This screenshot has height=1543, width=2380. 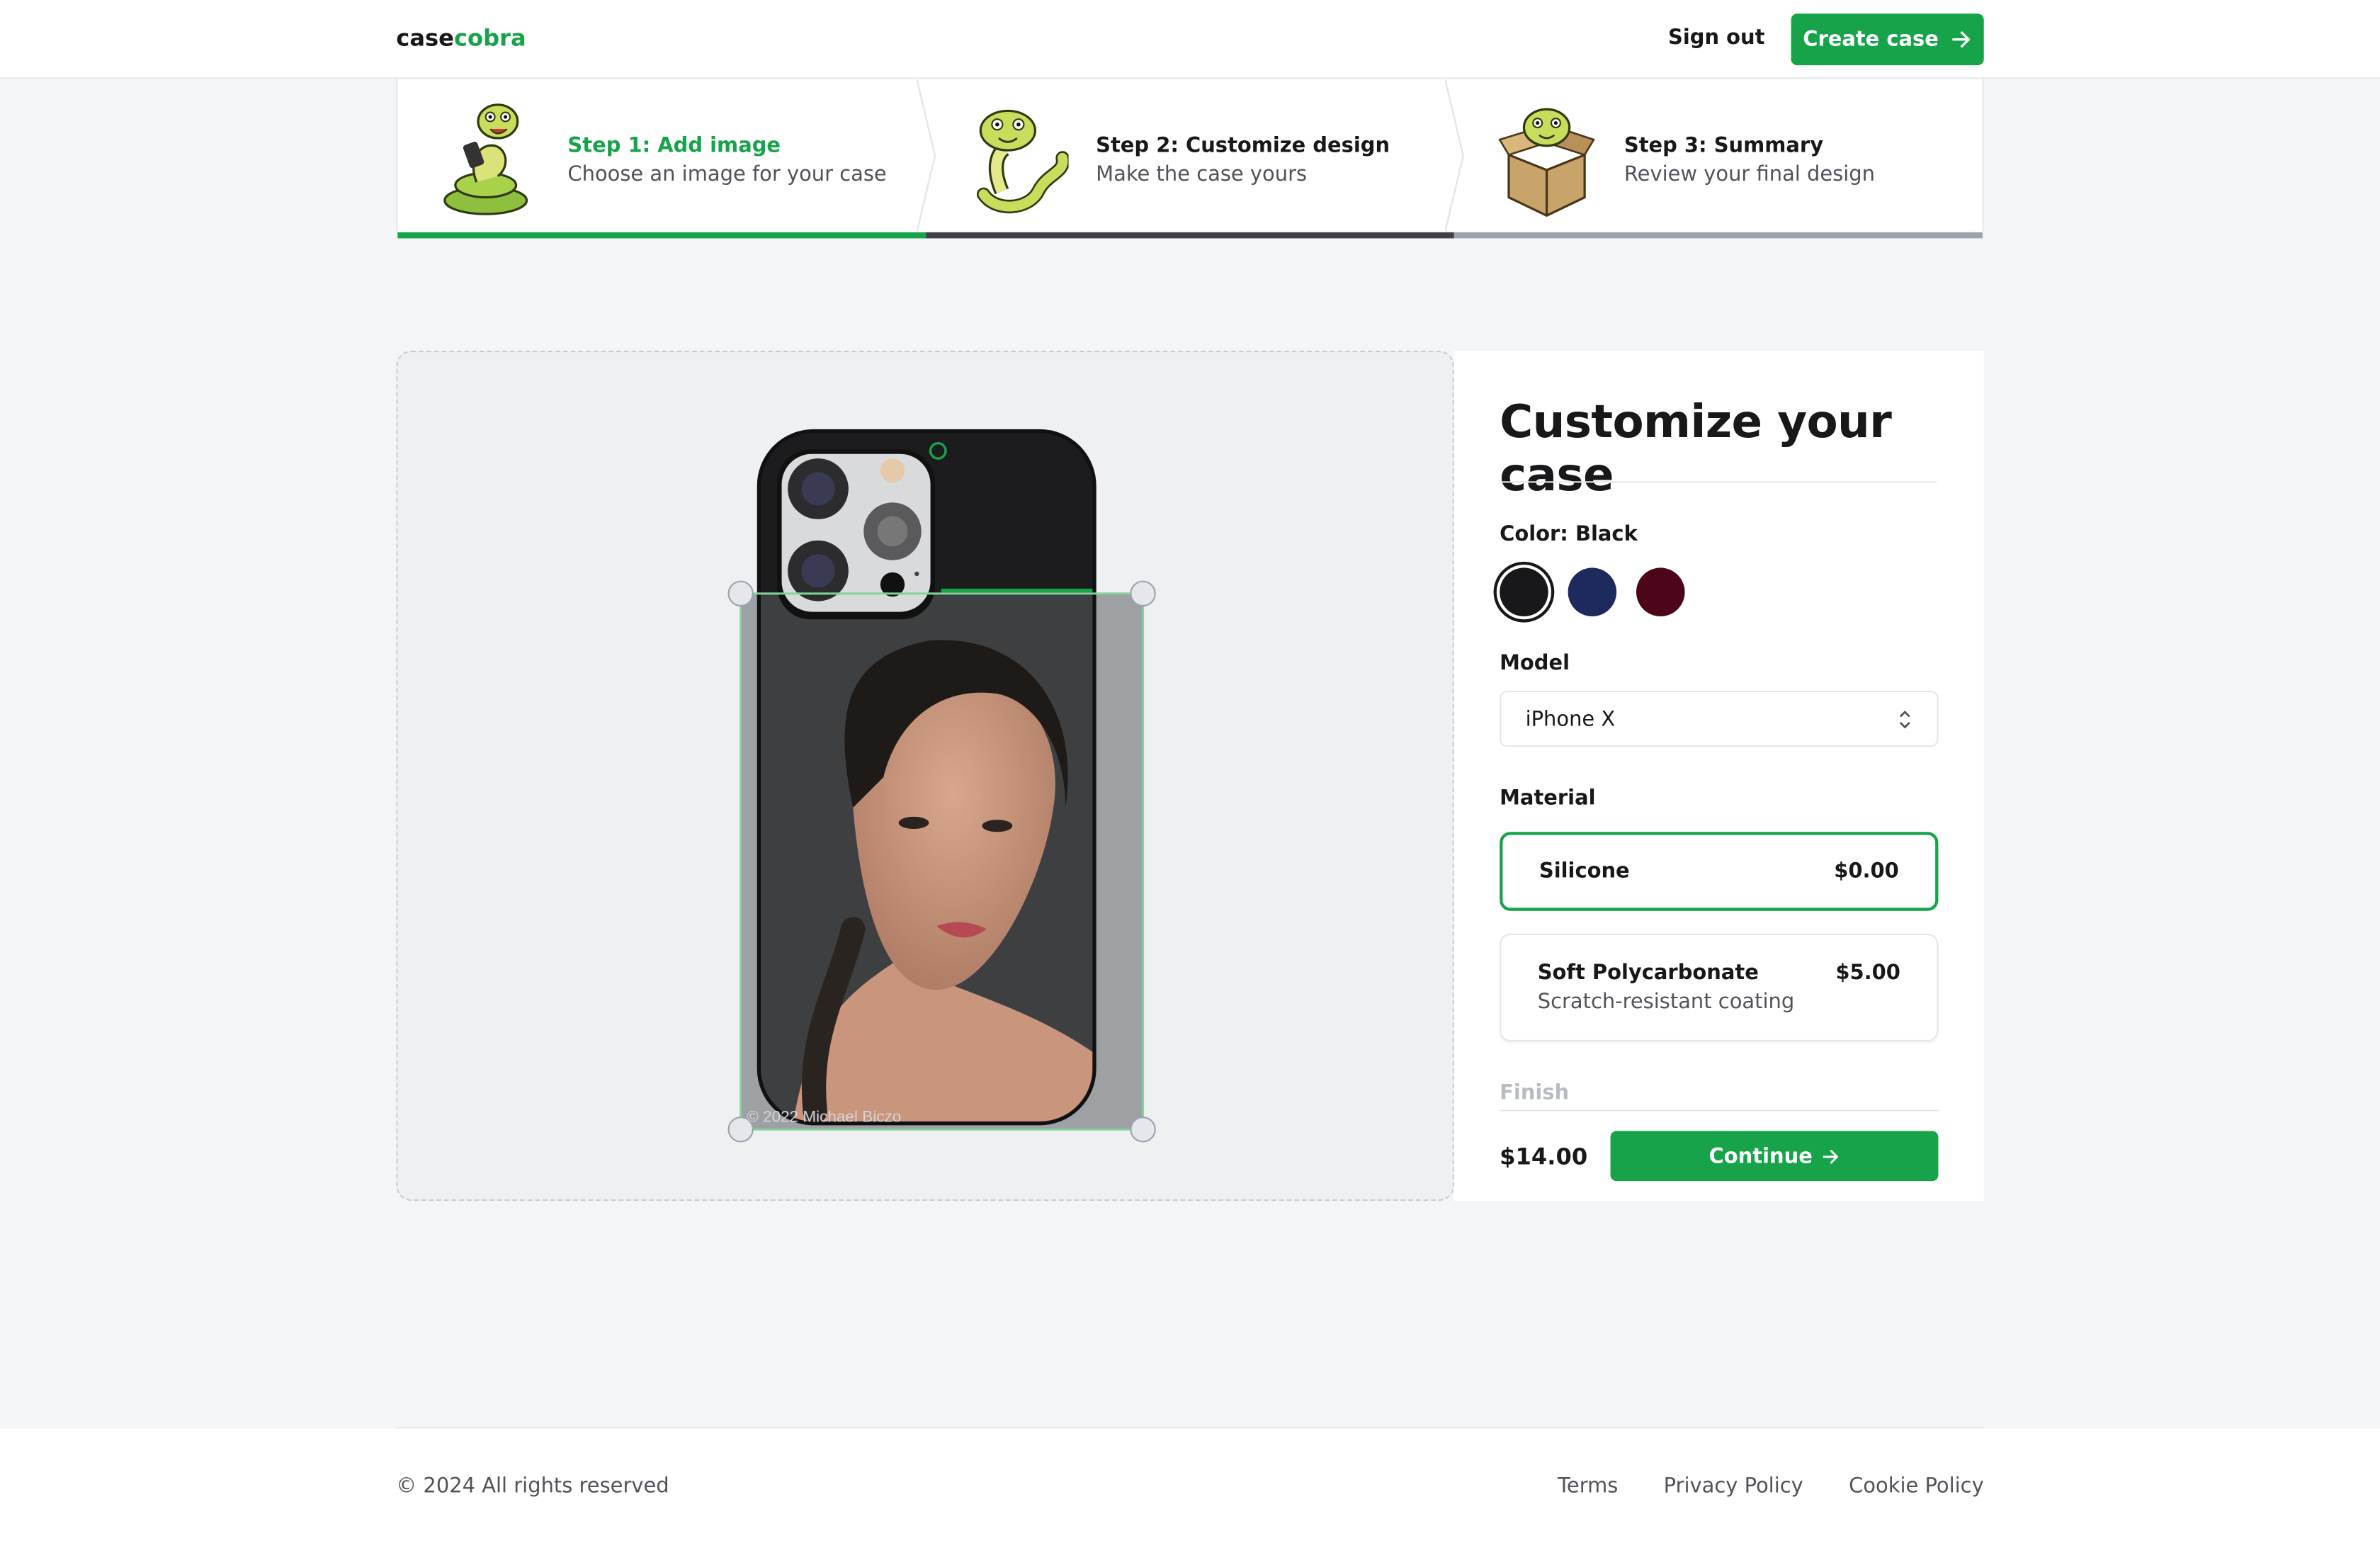 What do you see at coordinates (1866, 871) in the screenshot?
I see `material-price: $0.00` at bounding box center [1866, 871].